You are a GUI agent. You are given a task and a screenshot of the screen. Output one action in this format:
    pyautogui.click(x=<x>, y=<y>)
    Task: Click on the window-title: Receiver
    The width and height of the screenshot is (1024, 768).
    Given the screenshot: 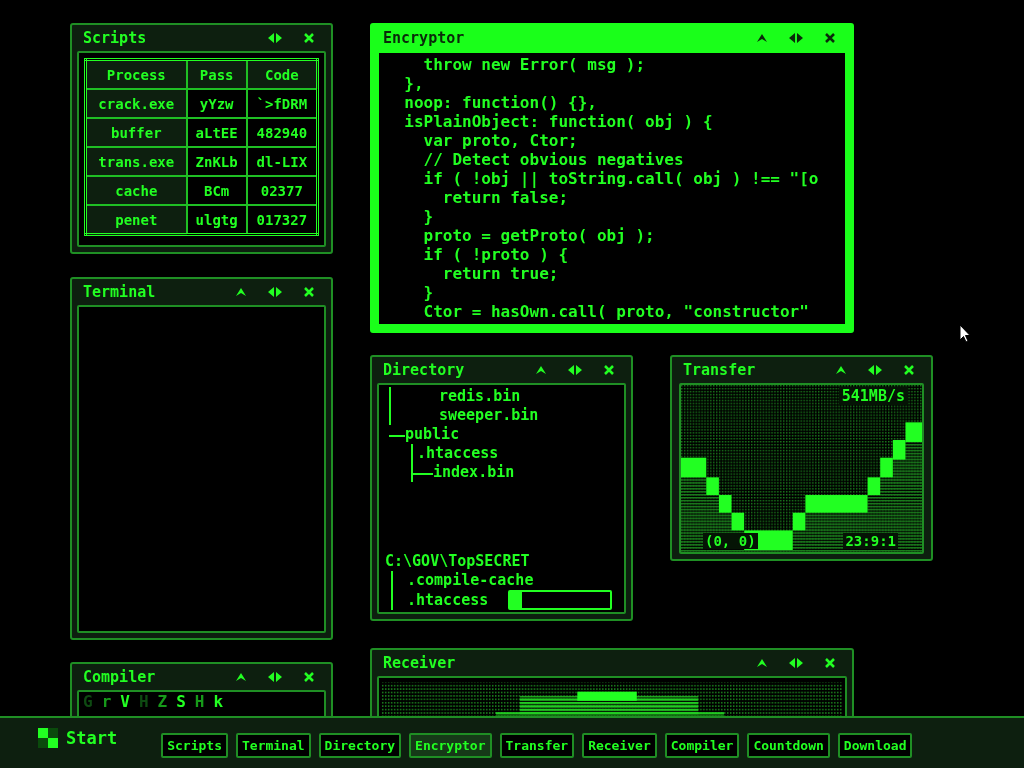 What is the action you would take?
    pyautogui.click(x=420, y=663)
    